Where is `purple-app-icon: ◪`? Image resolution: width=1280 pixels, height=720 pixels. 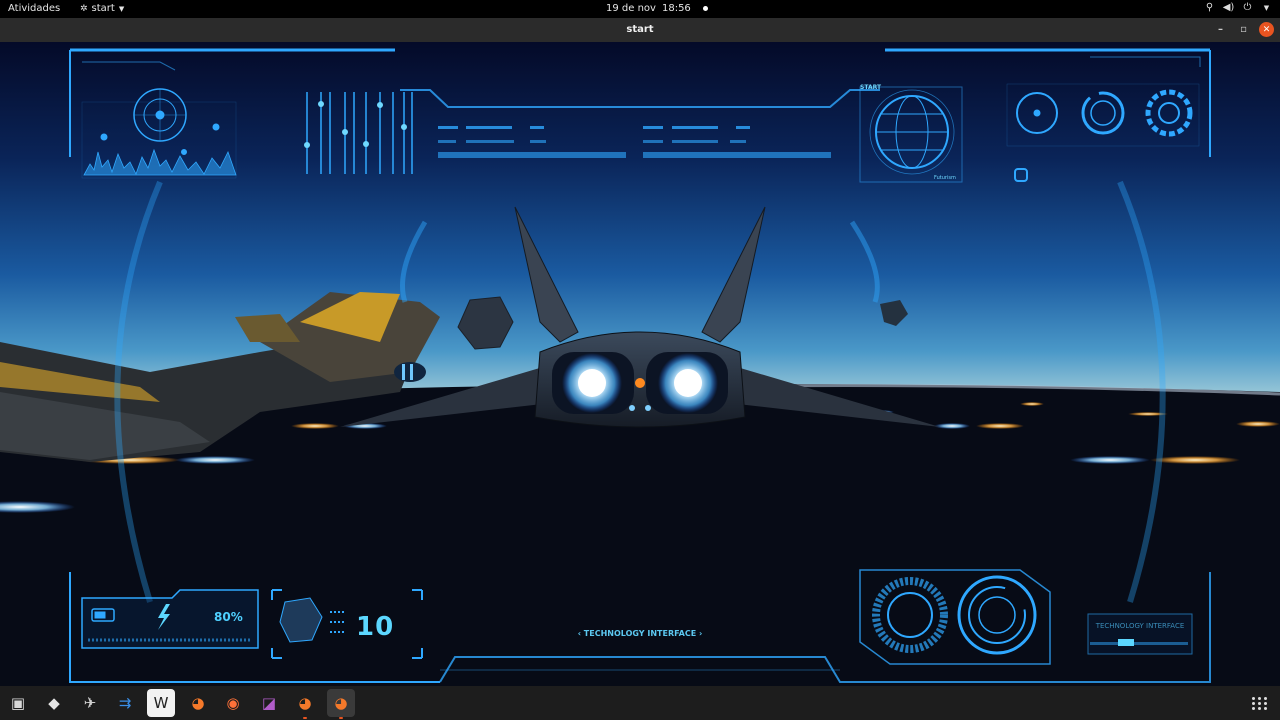 purple-app-icon: ◪ is located at coordinates (269, 703).